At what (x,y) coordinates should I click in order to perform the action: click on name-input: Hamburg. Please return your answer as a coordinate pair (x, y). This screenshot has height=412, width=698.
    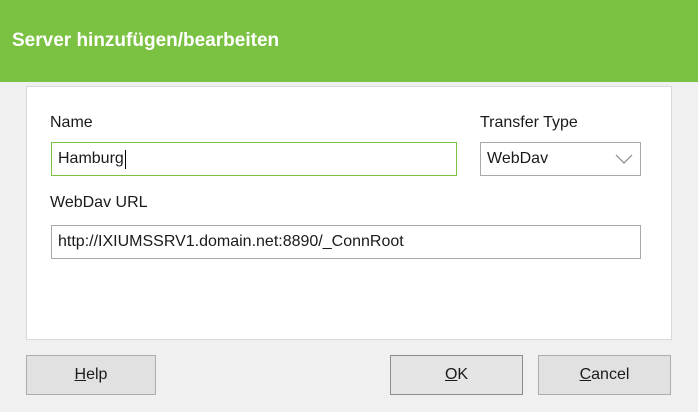
    Looking at the image, I should click on (254, 159).